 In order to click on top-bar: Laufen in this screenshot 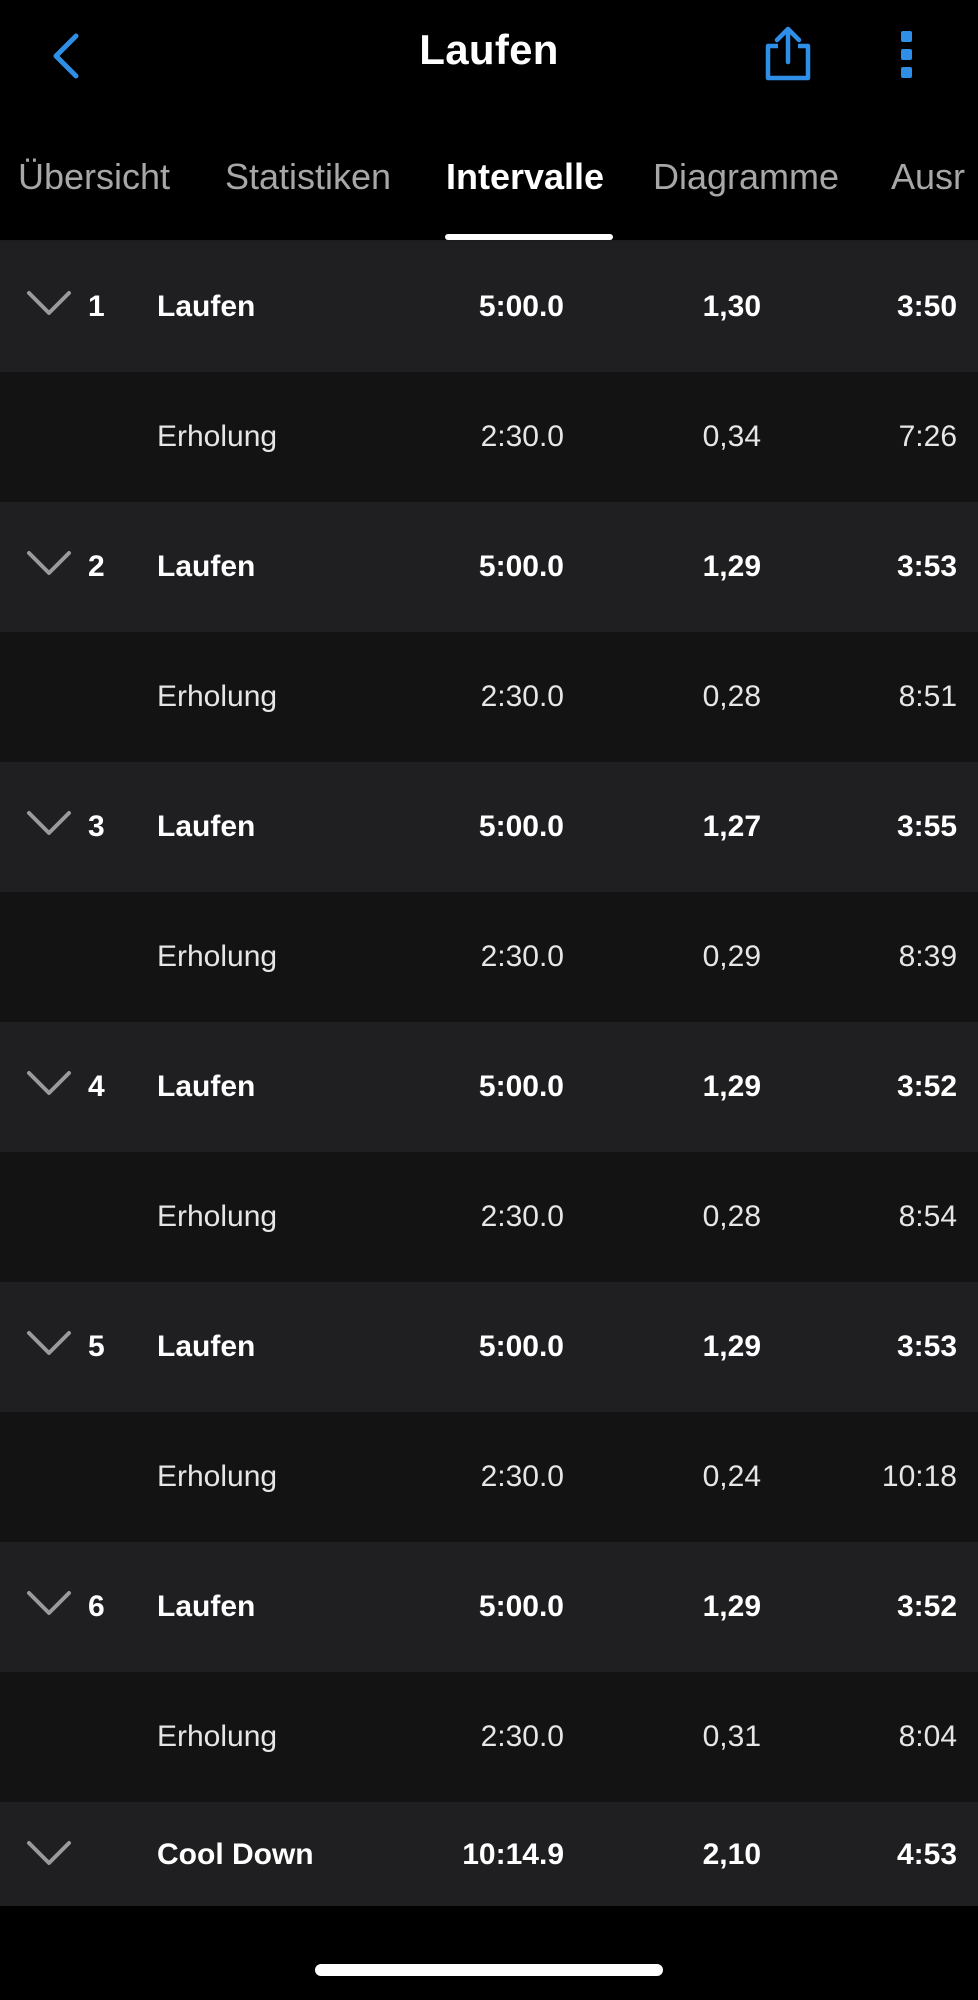, I will do `click(489, 55)`.